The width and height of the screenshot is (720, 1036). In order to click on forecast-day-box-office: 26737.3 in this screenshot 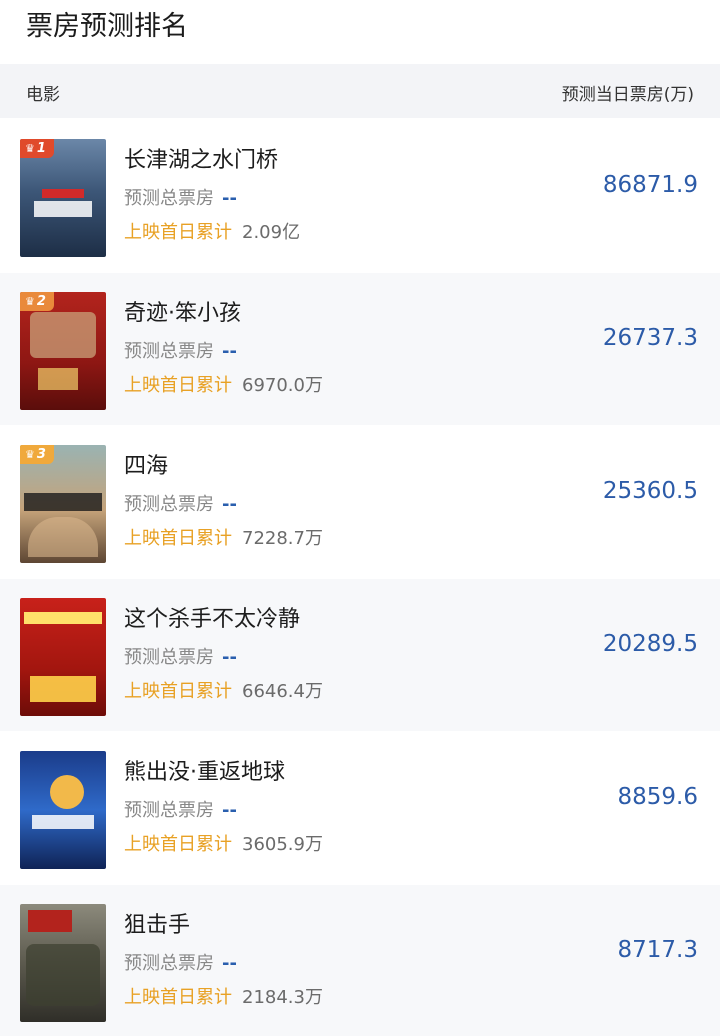, I will do `click(650, 338)`.